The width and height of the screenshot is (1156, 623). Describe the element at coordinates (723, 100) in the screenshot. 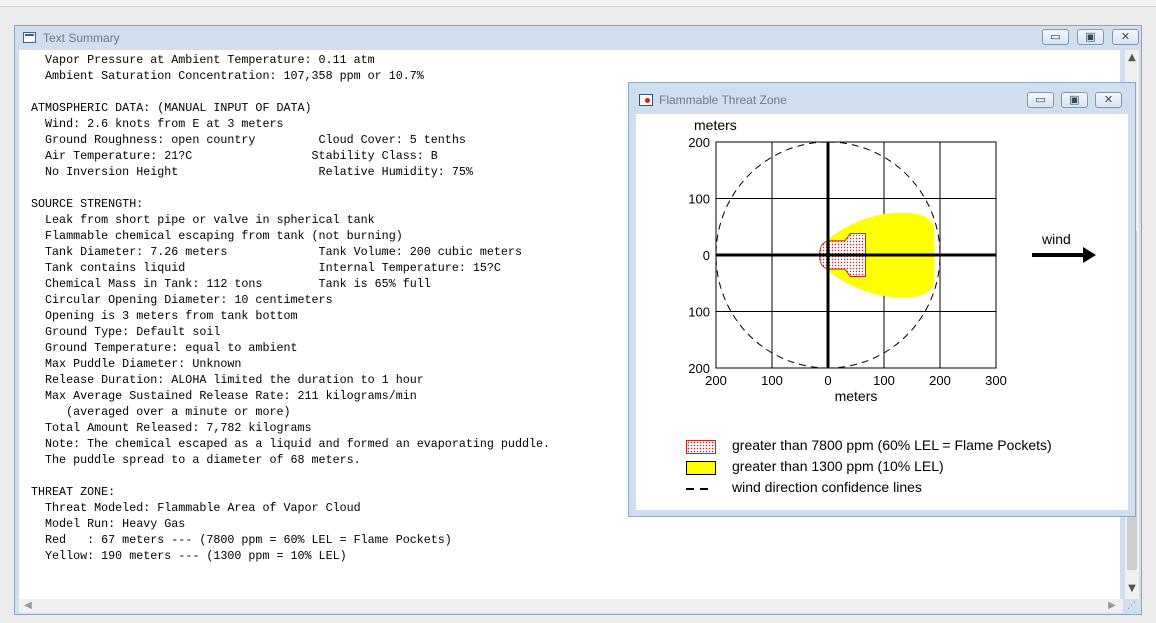

I see `threat-zone-window-title: Flammable Threat Zone` at that location.